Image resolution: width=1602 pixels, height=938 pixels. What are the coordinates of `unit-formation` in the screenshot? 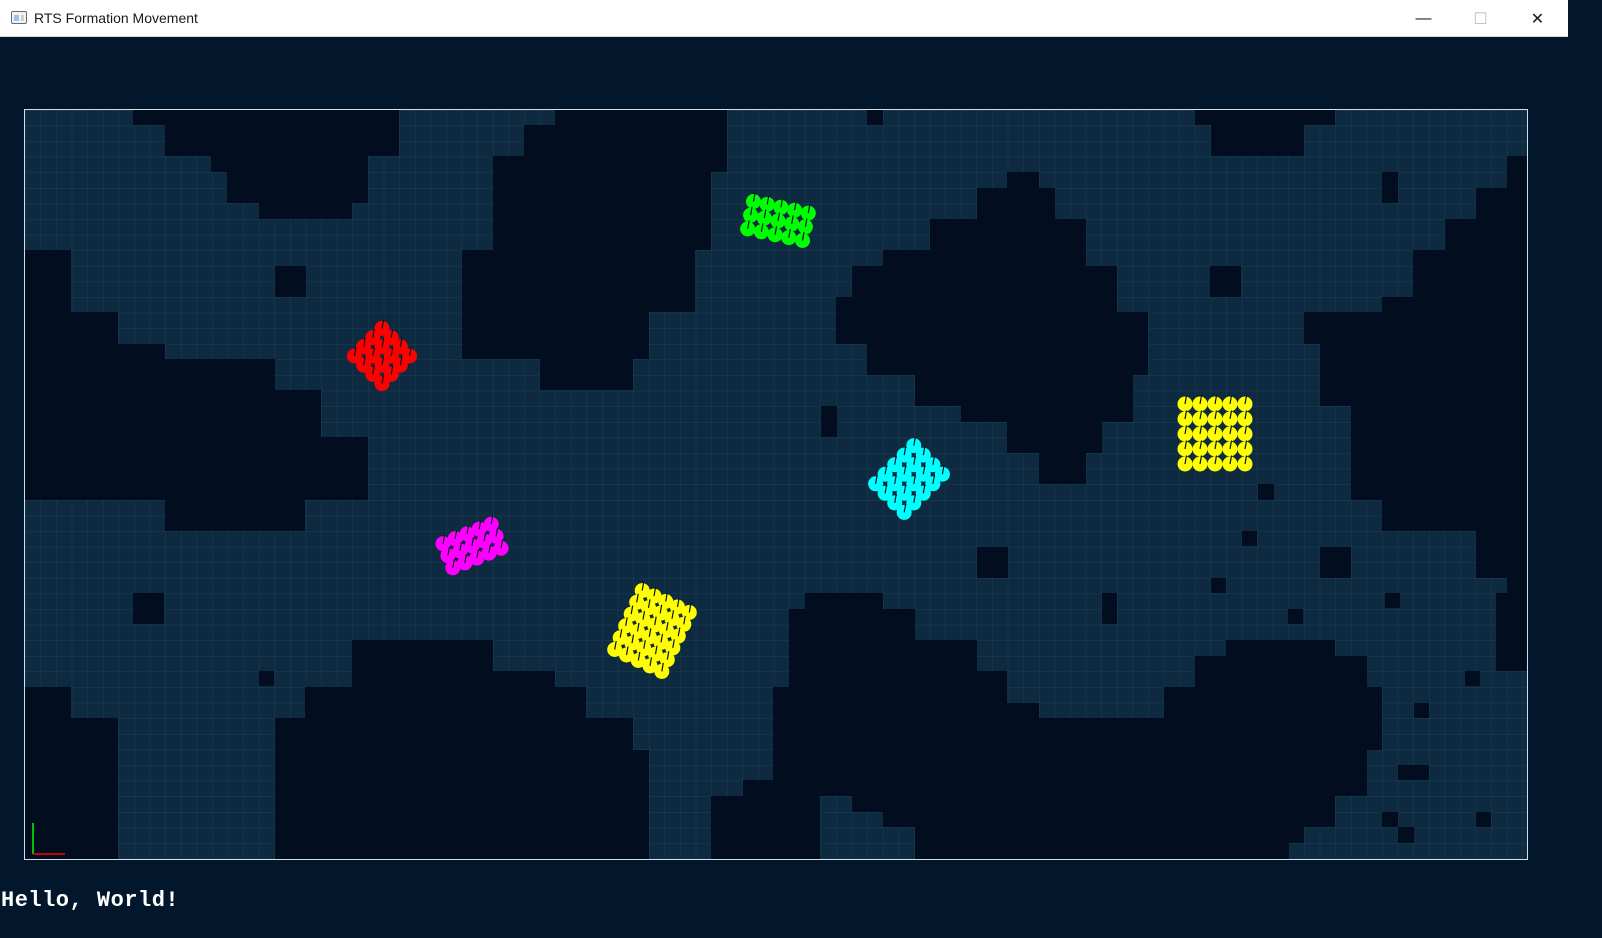 It's located at (1215, 433).